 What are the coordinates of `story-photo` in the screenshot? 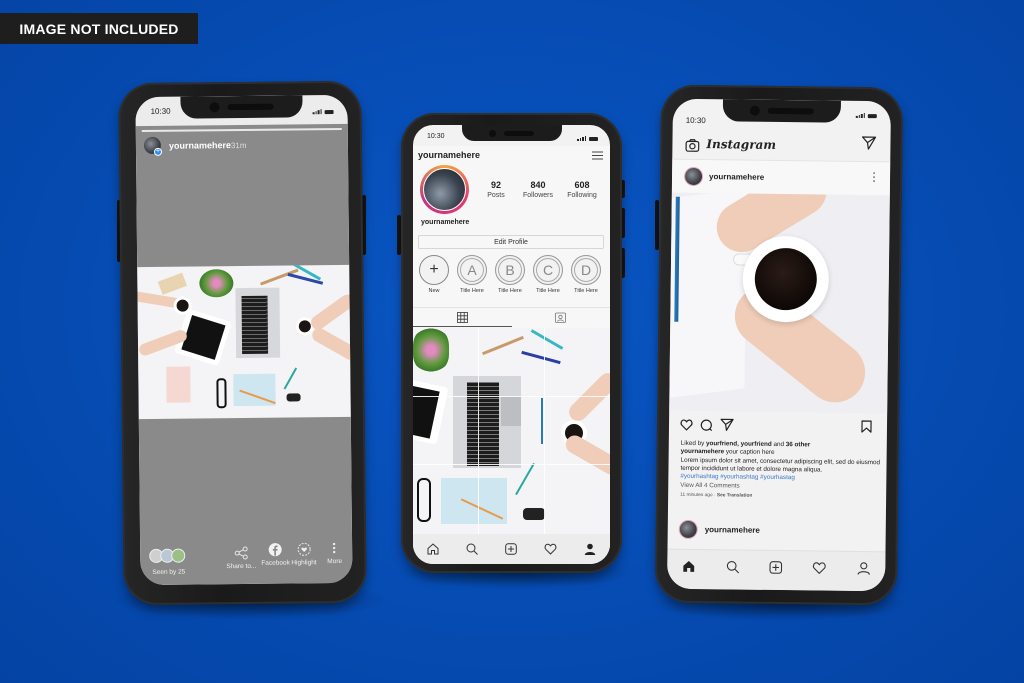 It's located at (244, 342).